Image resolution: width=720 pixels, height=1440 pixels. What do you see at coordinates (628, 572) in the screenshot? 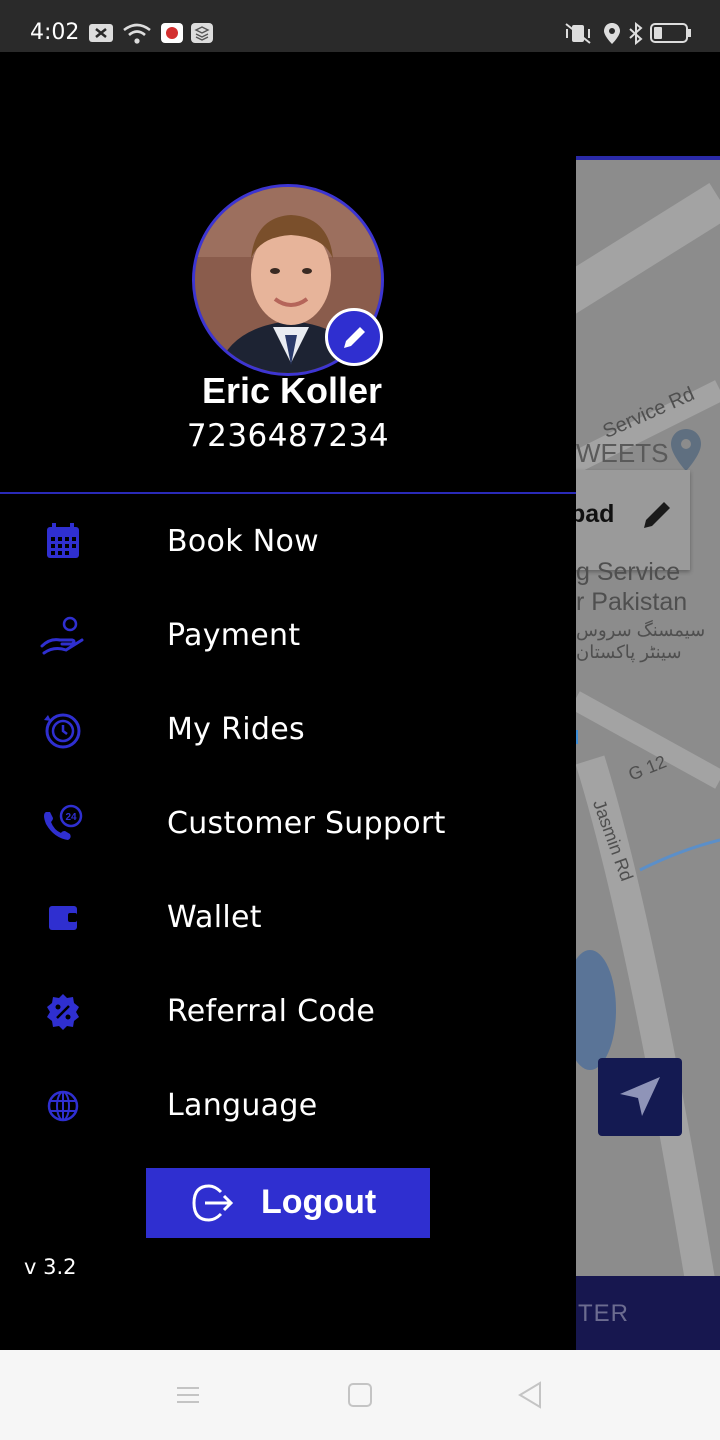
I see `map-label-service: g Service` at bounding box center [628, 572].